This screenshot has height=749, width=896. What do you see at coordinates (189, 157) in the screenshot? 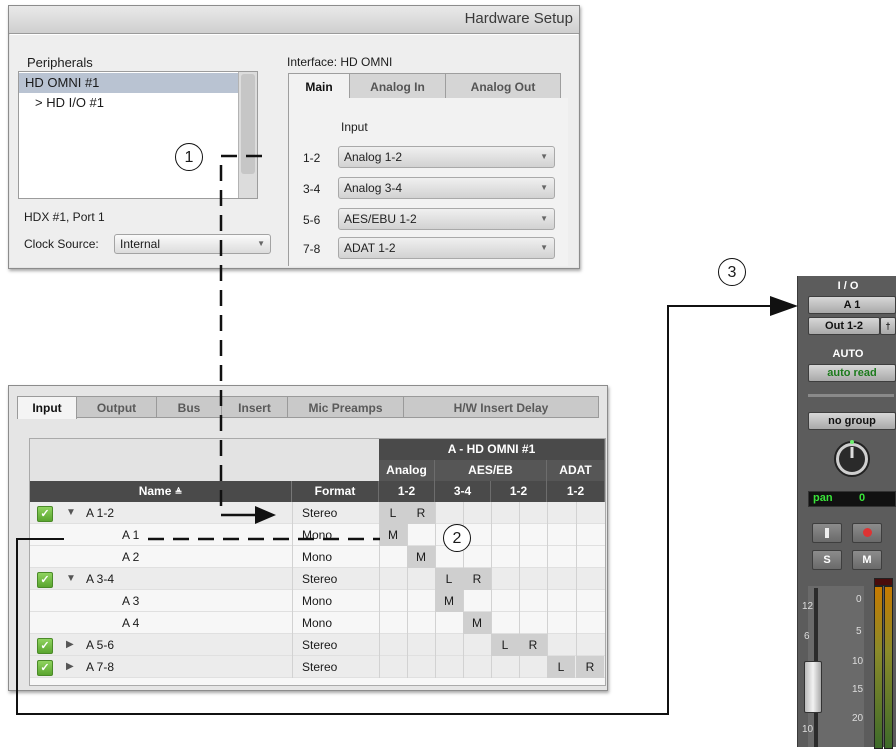
I see `callout-badge: 1` at bounding box center [189, 157].